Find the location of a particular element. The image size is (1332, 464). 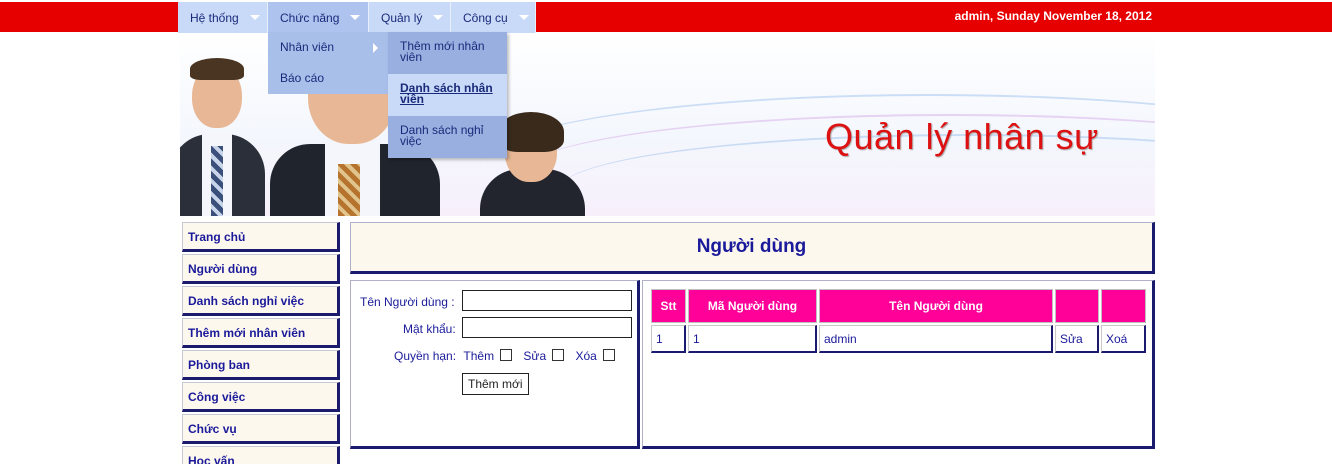

col-header-stt: Stt is located at coordinates (668, 306).